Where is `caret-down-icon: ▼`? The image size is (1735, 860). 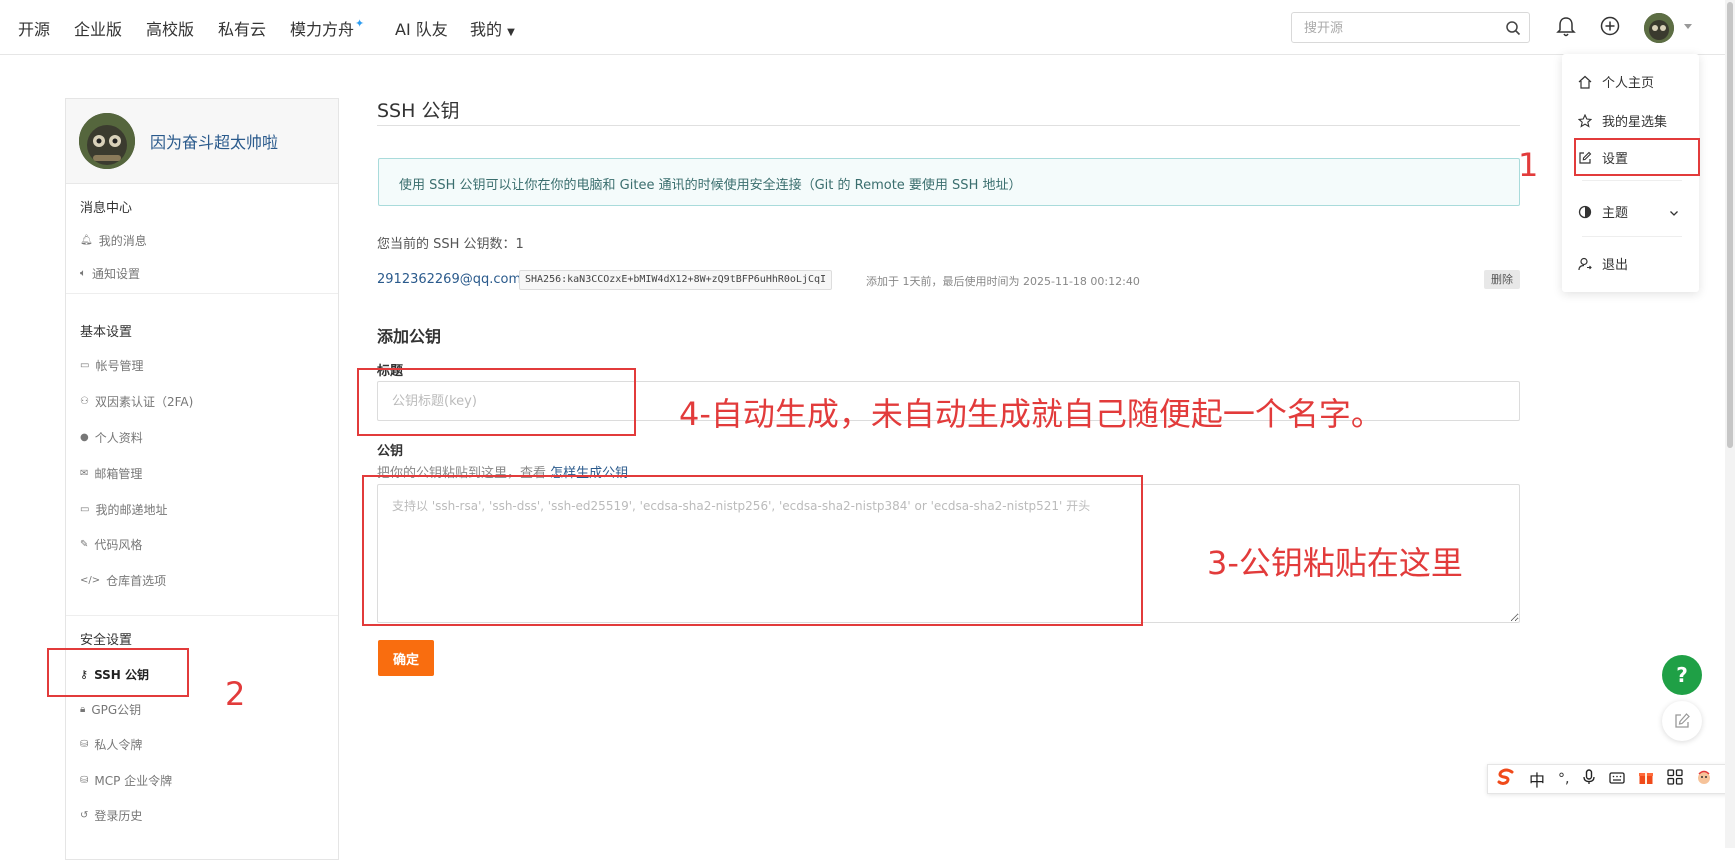 caret-down-icon: ▼ is located at coordinates (511, 32).